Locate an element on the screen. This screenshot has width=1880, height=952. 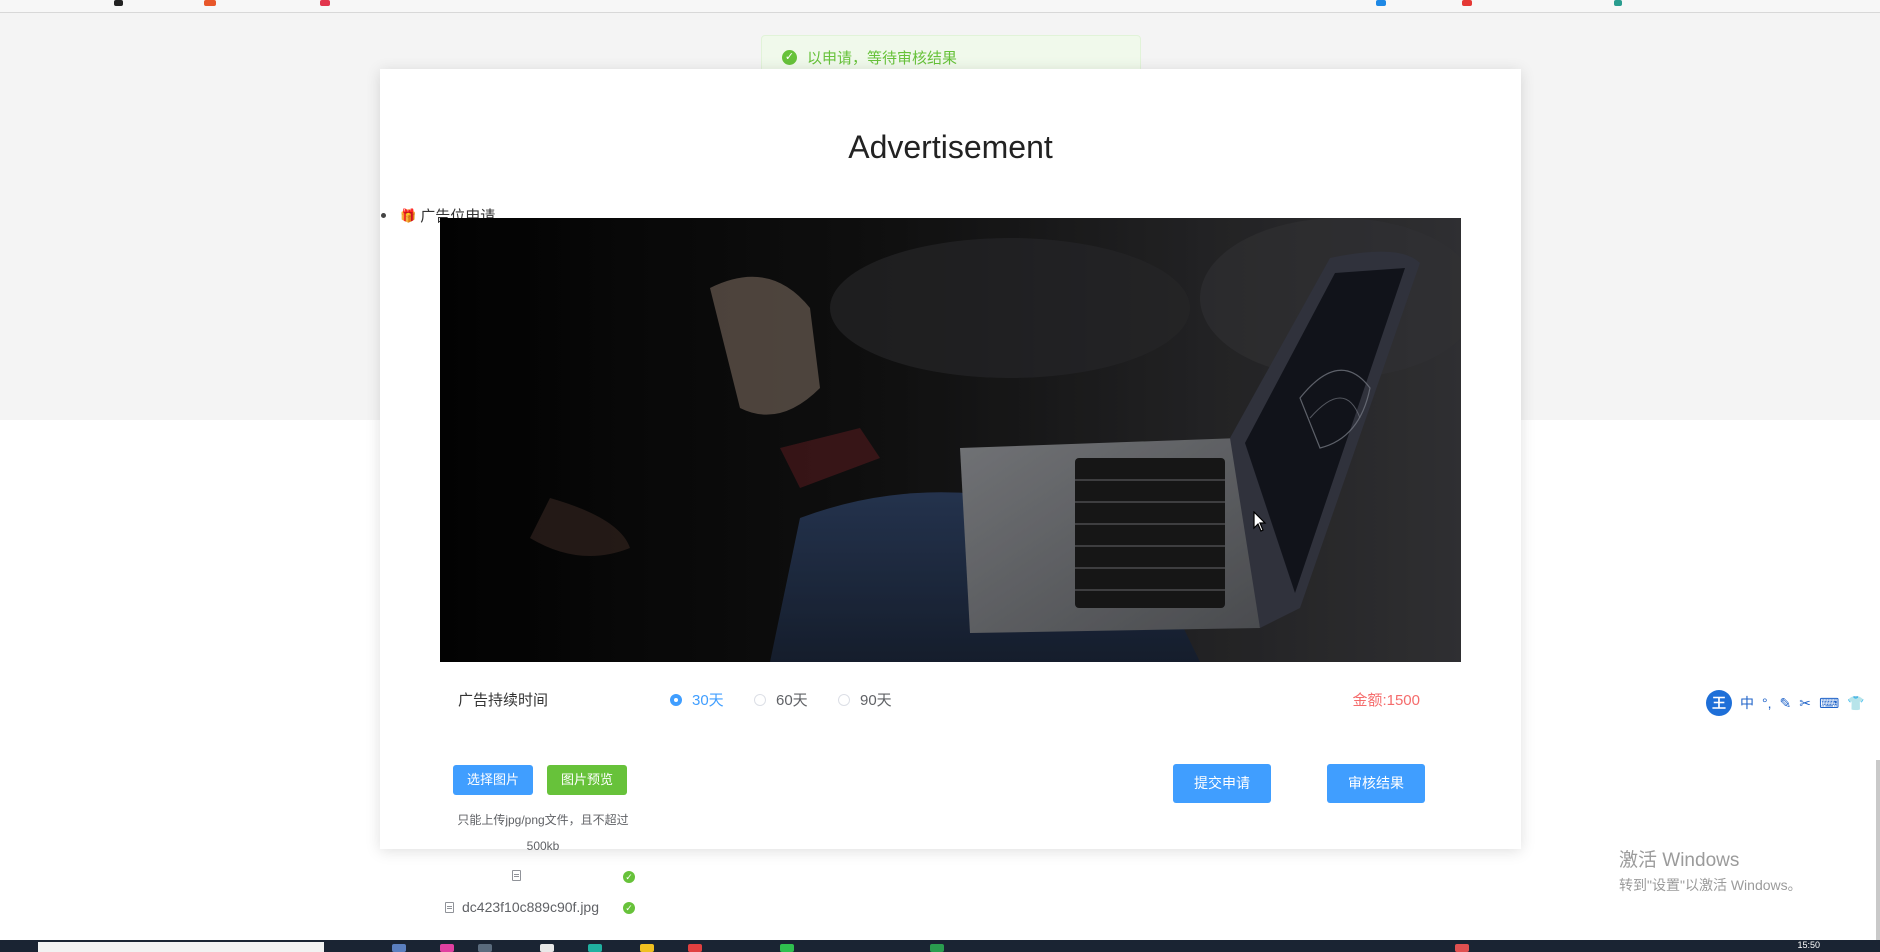
shirt-icon: 👕 is located at coordinates (1855, 703).